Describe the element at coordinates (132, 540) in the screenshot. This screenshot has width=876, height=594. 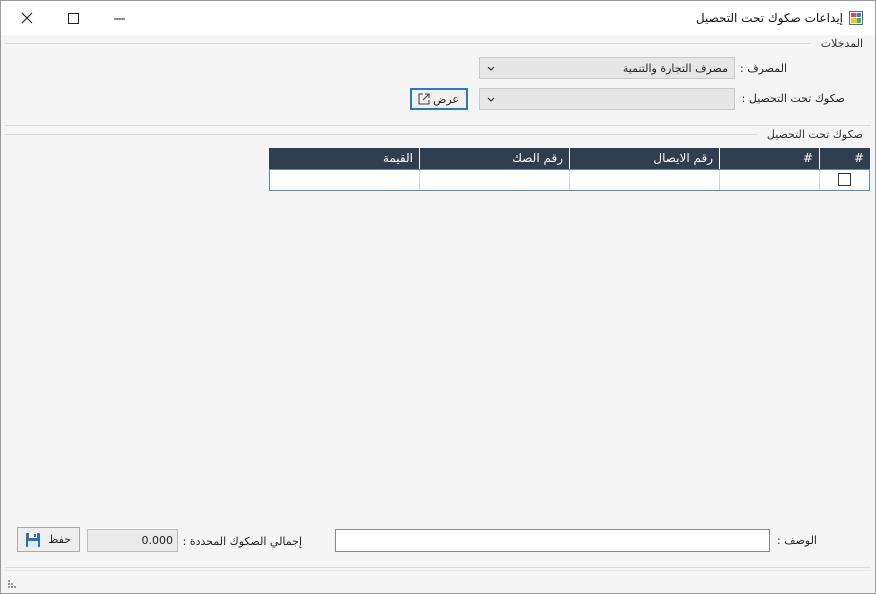
I see `total-field: 0.000` at that location.